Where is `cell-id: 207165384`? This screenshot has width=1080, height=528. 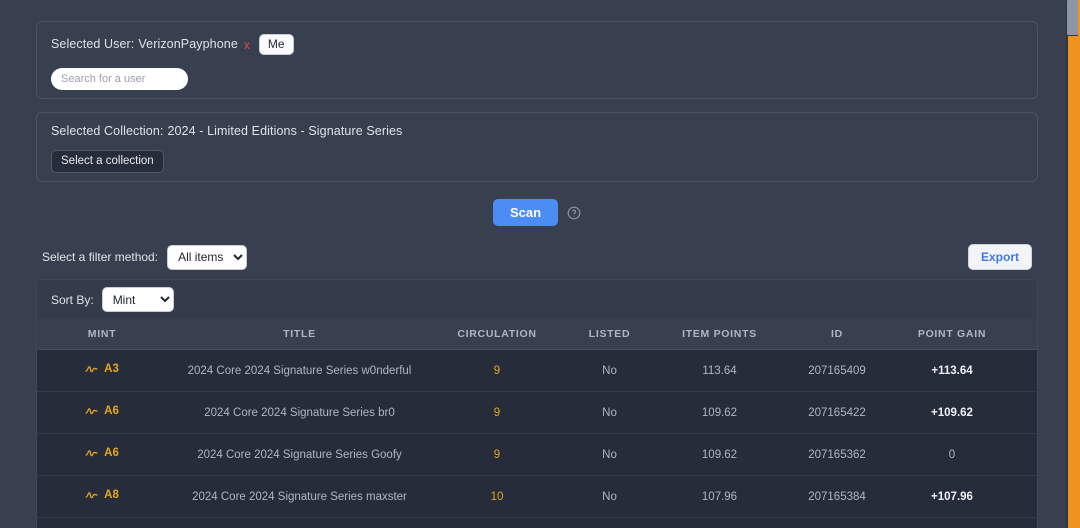 cell-id: 207165384 is located at coordinates (837, 496).